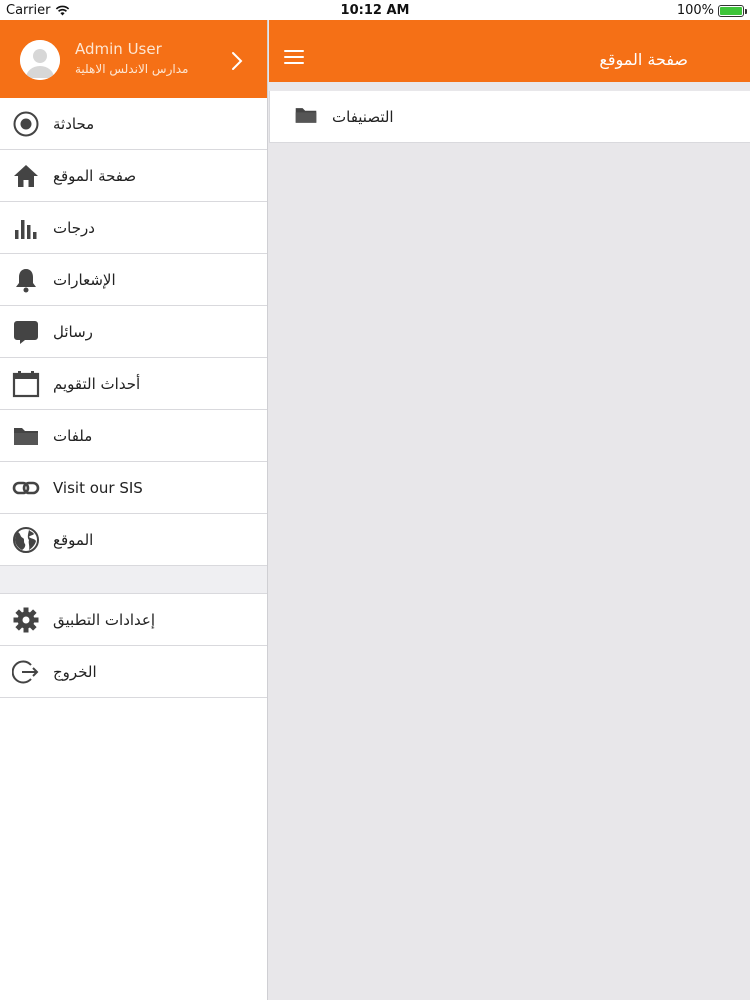 This screenshot has height=1000, width=750. I want to click on user-avatar-icon, so click(40, 60).